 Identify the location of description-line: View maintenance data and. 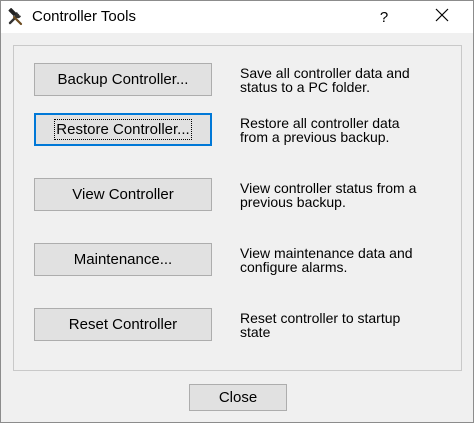
(326, 253).